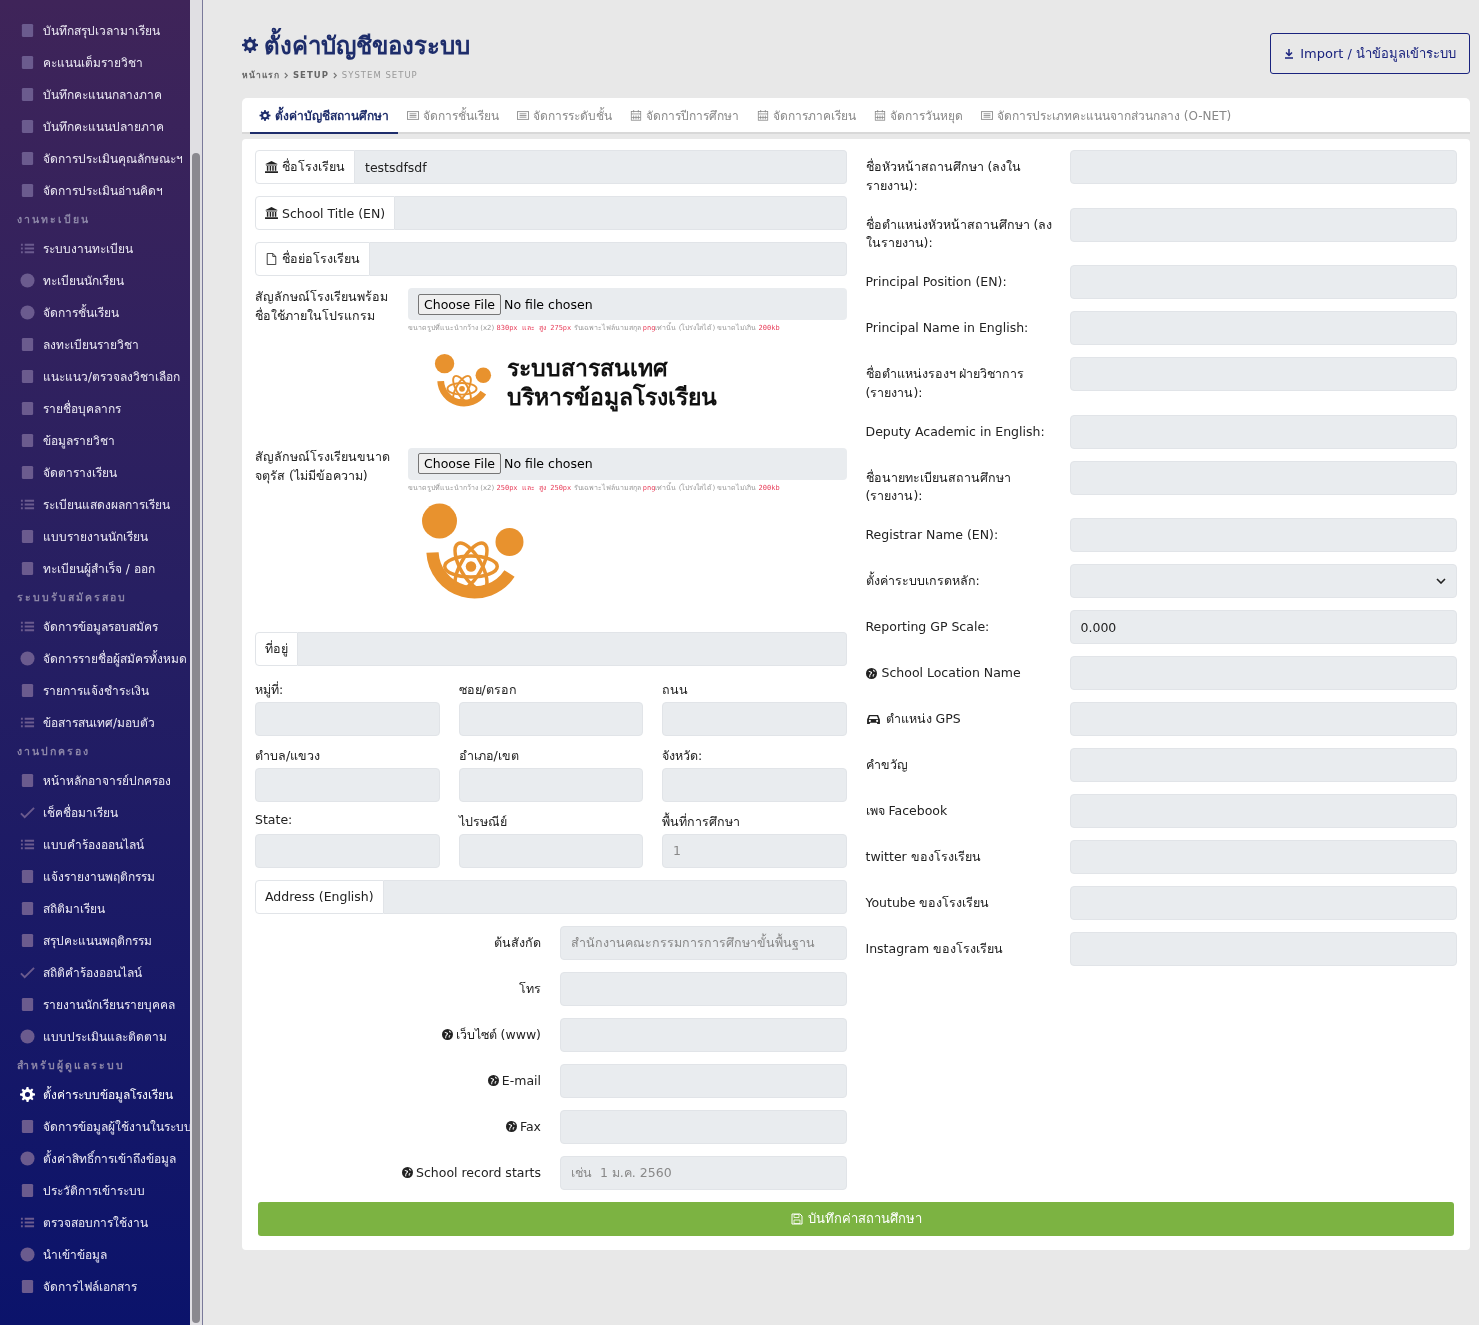 The width and height of the screenshot is (1479, 1325). Describe the element at coordinates (95, 690) in the screenshot. I see `sidebar-item: รายการแจ้งชำระเงิน` at that location.